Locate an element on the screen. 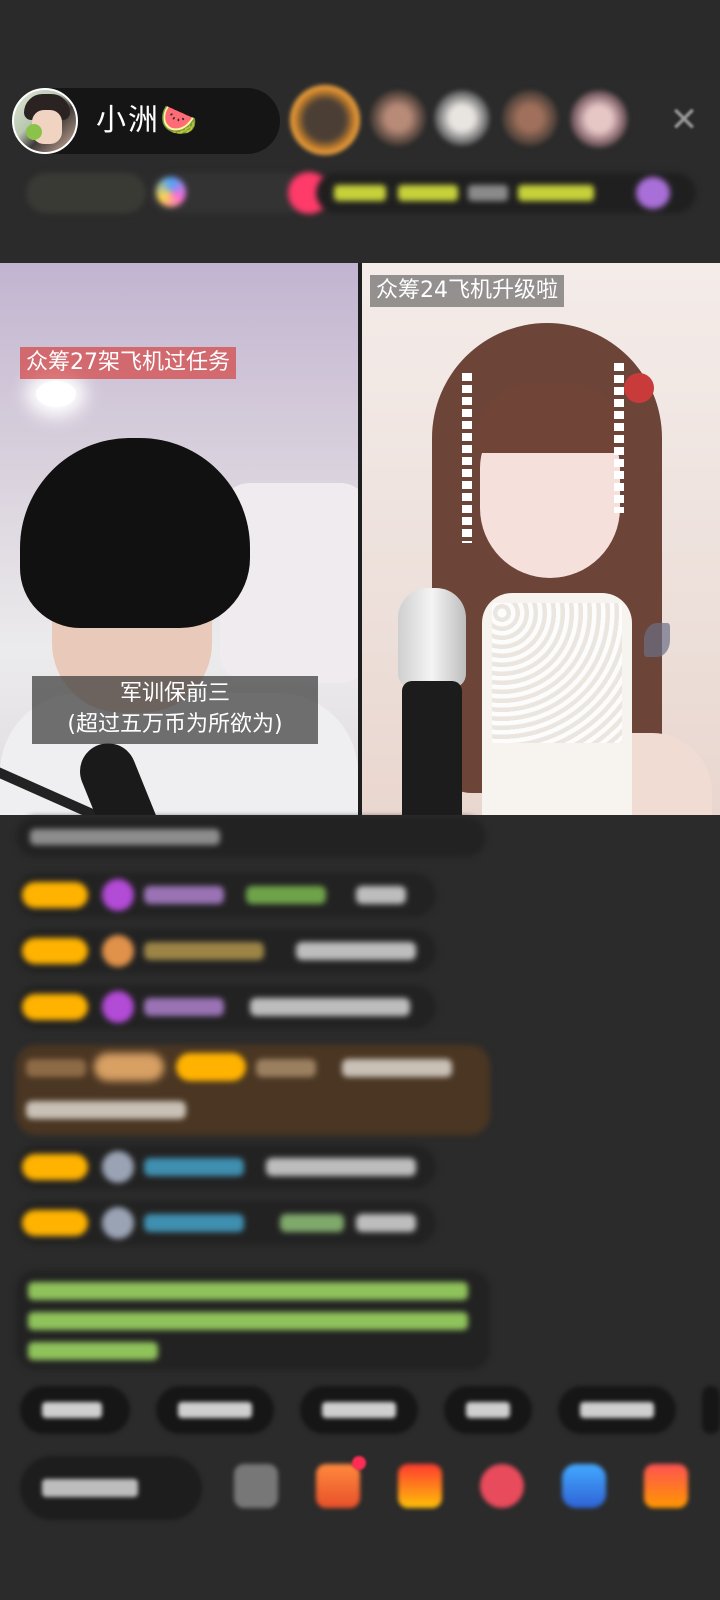  close-icon: ✕ is located at coordinates (684, 120).